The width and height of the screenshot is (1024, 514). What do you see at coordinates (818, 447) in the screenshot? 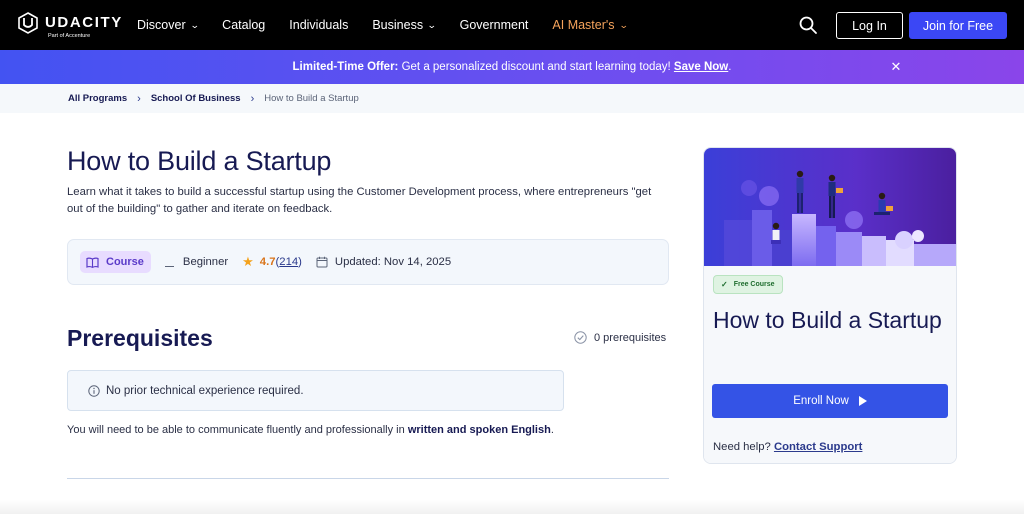
I see `contact-support-link: Contact Support` at bounding box center [818, 447].